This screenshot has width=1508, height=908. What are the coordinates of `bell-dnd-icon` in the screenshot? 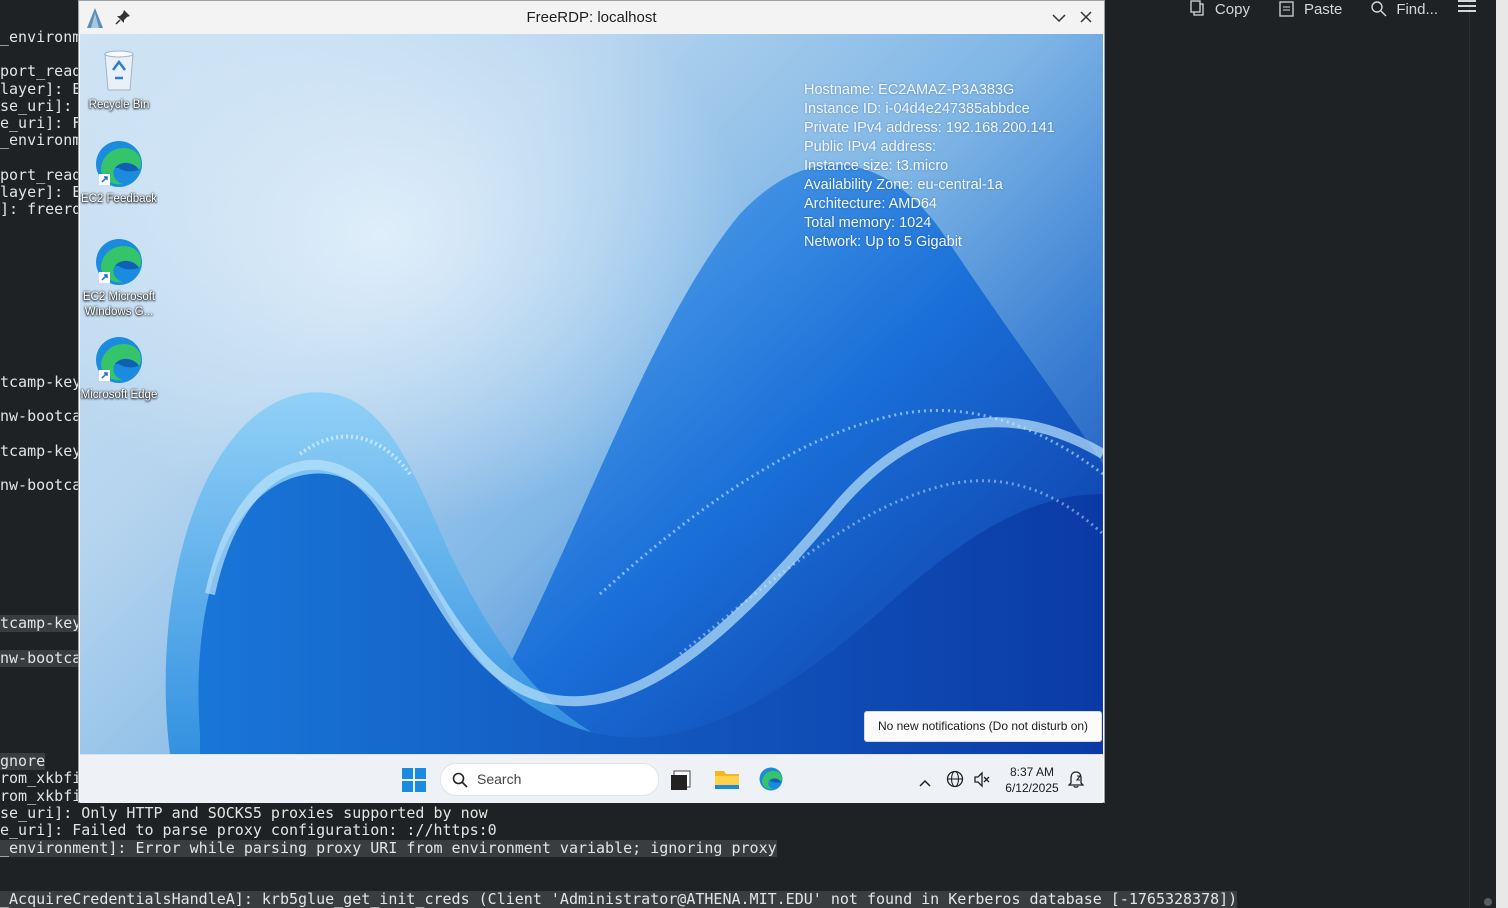 It's located at (1076, 779).